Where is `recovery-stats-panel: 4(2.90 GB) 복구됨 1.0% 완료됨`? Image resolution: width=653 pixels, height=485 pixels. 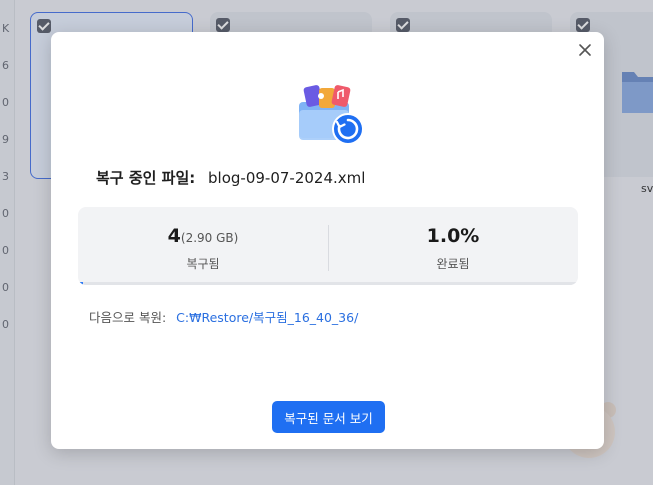
recovery-stats-panel: 4(2.90 GB) 복구됨 1.0% 완료됨 is located at coordinates (328, 246).